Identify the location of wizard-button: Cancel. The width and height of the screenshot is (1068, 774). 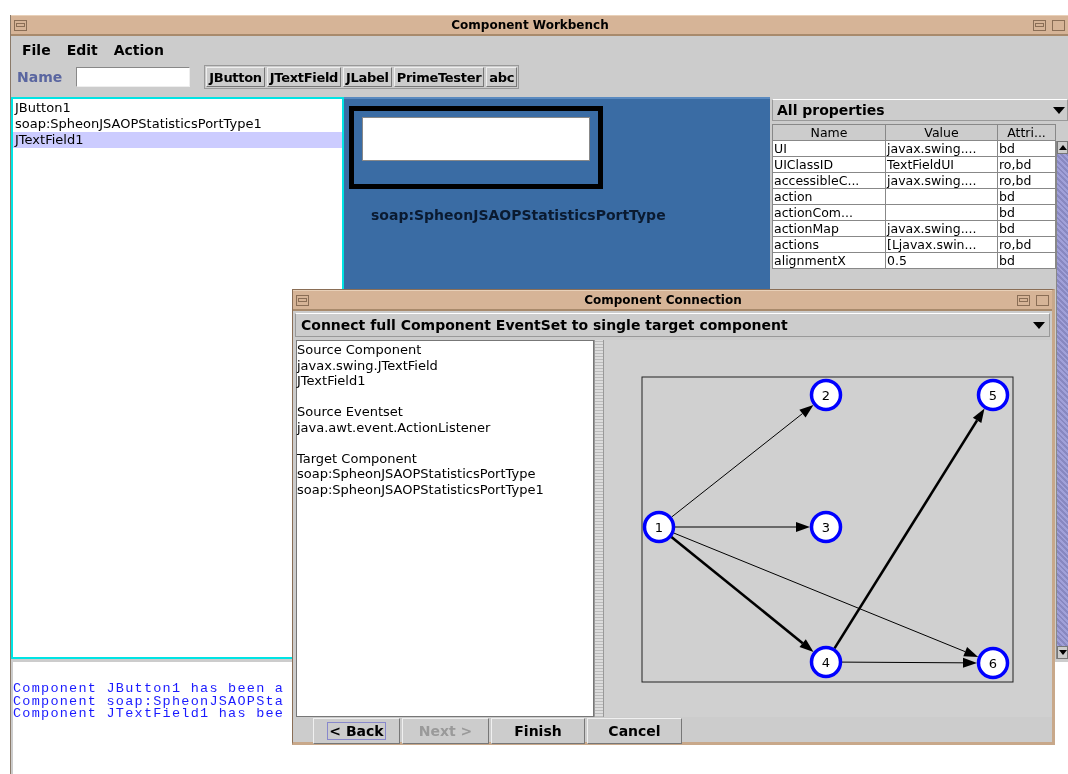
(634, 731).